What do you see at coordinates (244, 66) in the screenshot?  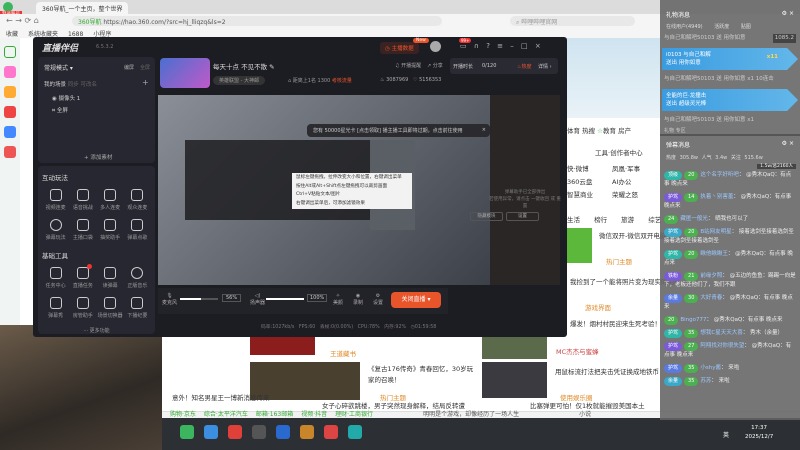 I see `stream-title: 每天十点 不见不散 ✎` at bounding box center [244, 66].